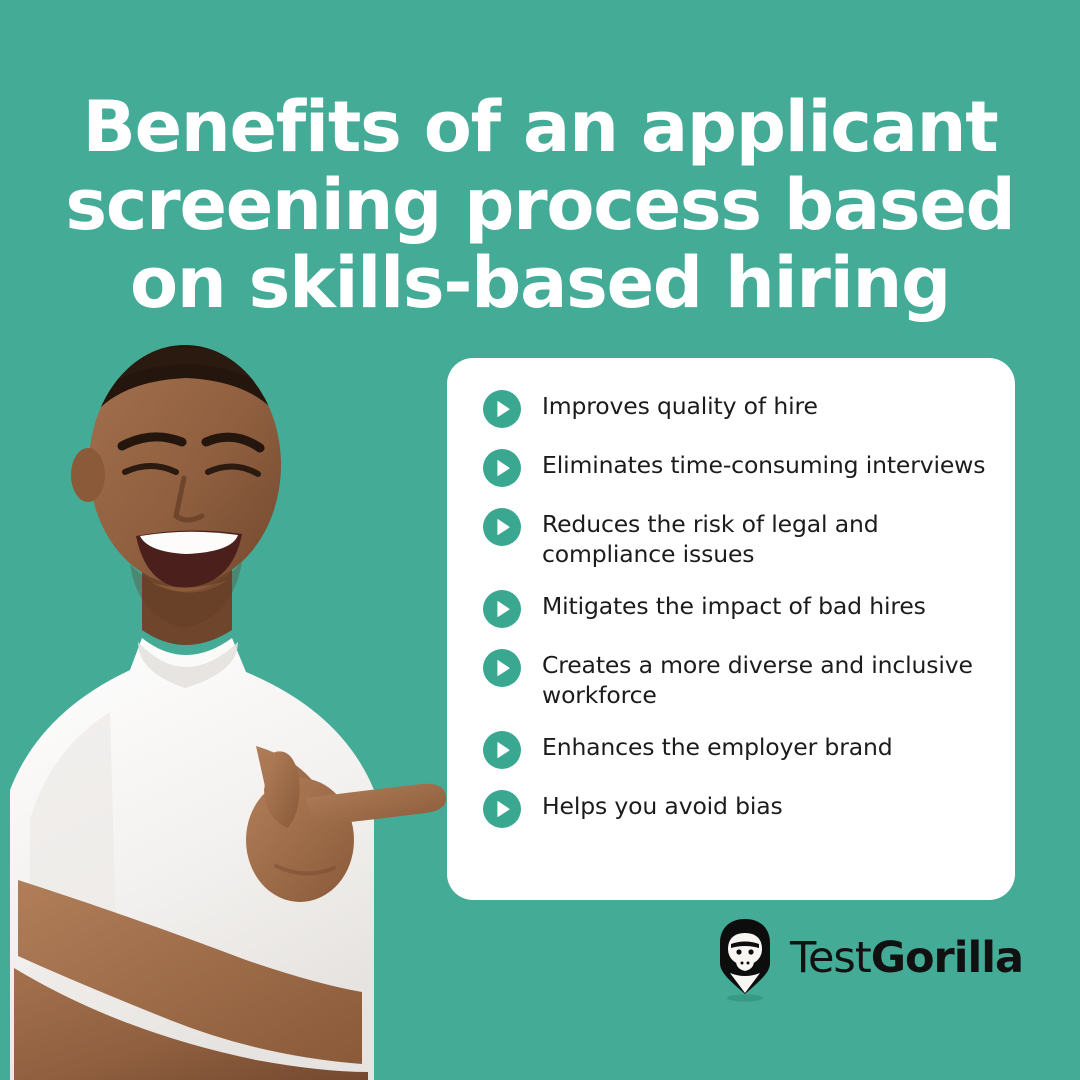 The image size is (1080, 1080). I want to click on list-item: Enhances the employer brand, so click(742, 749).